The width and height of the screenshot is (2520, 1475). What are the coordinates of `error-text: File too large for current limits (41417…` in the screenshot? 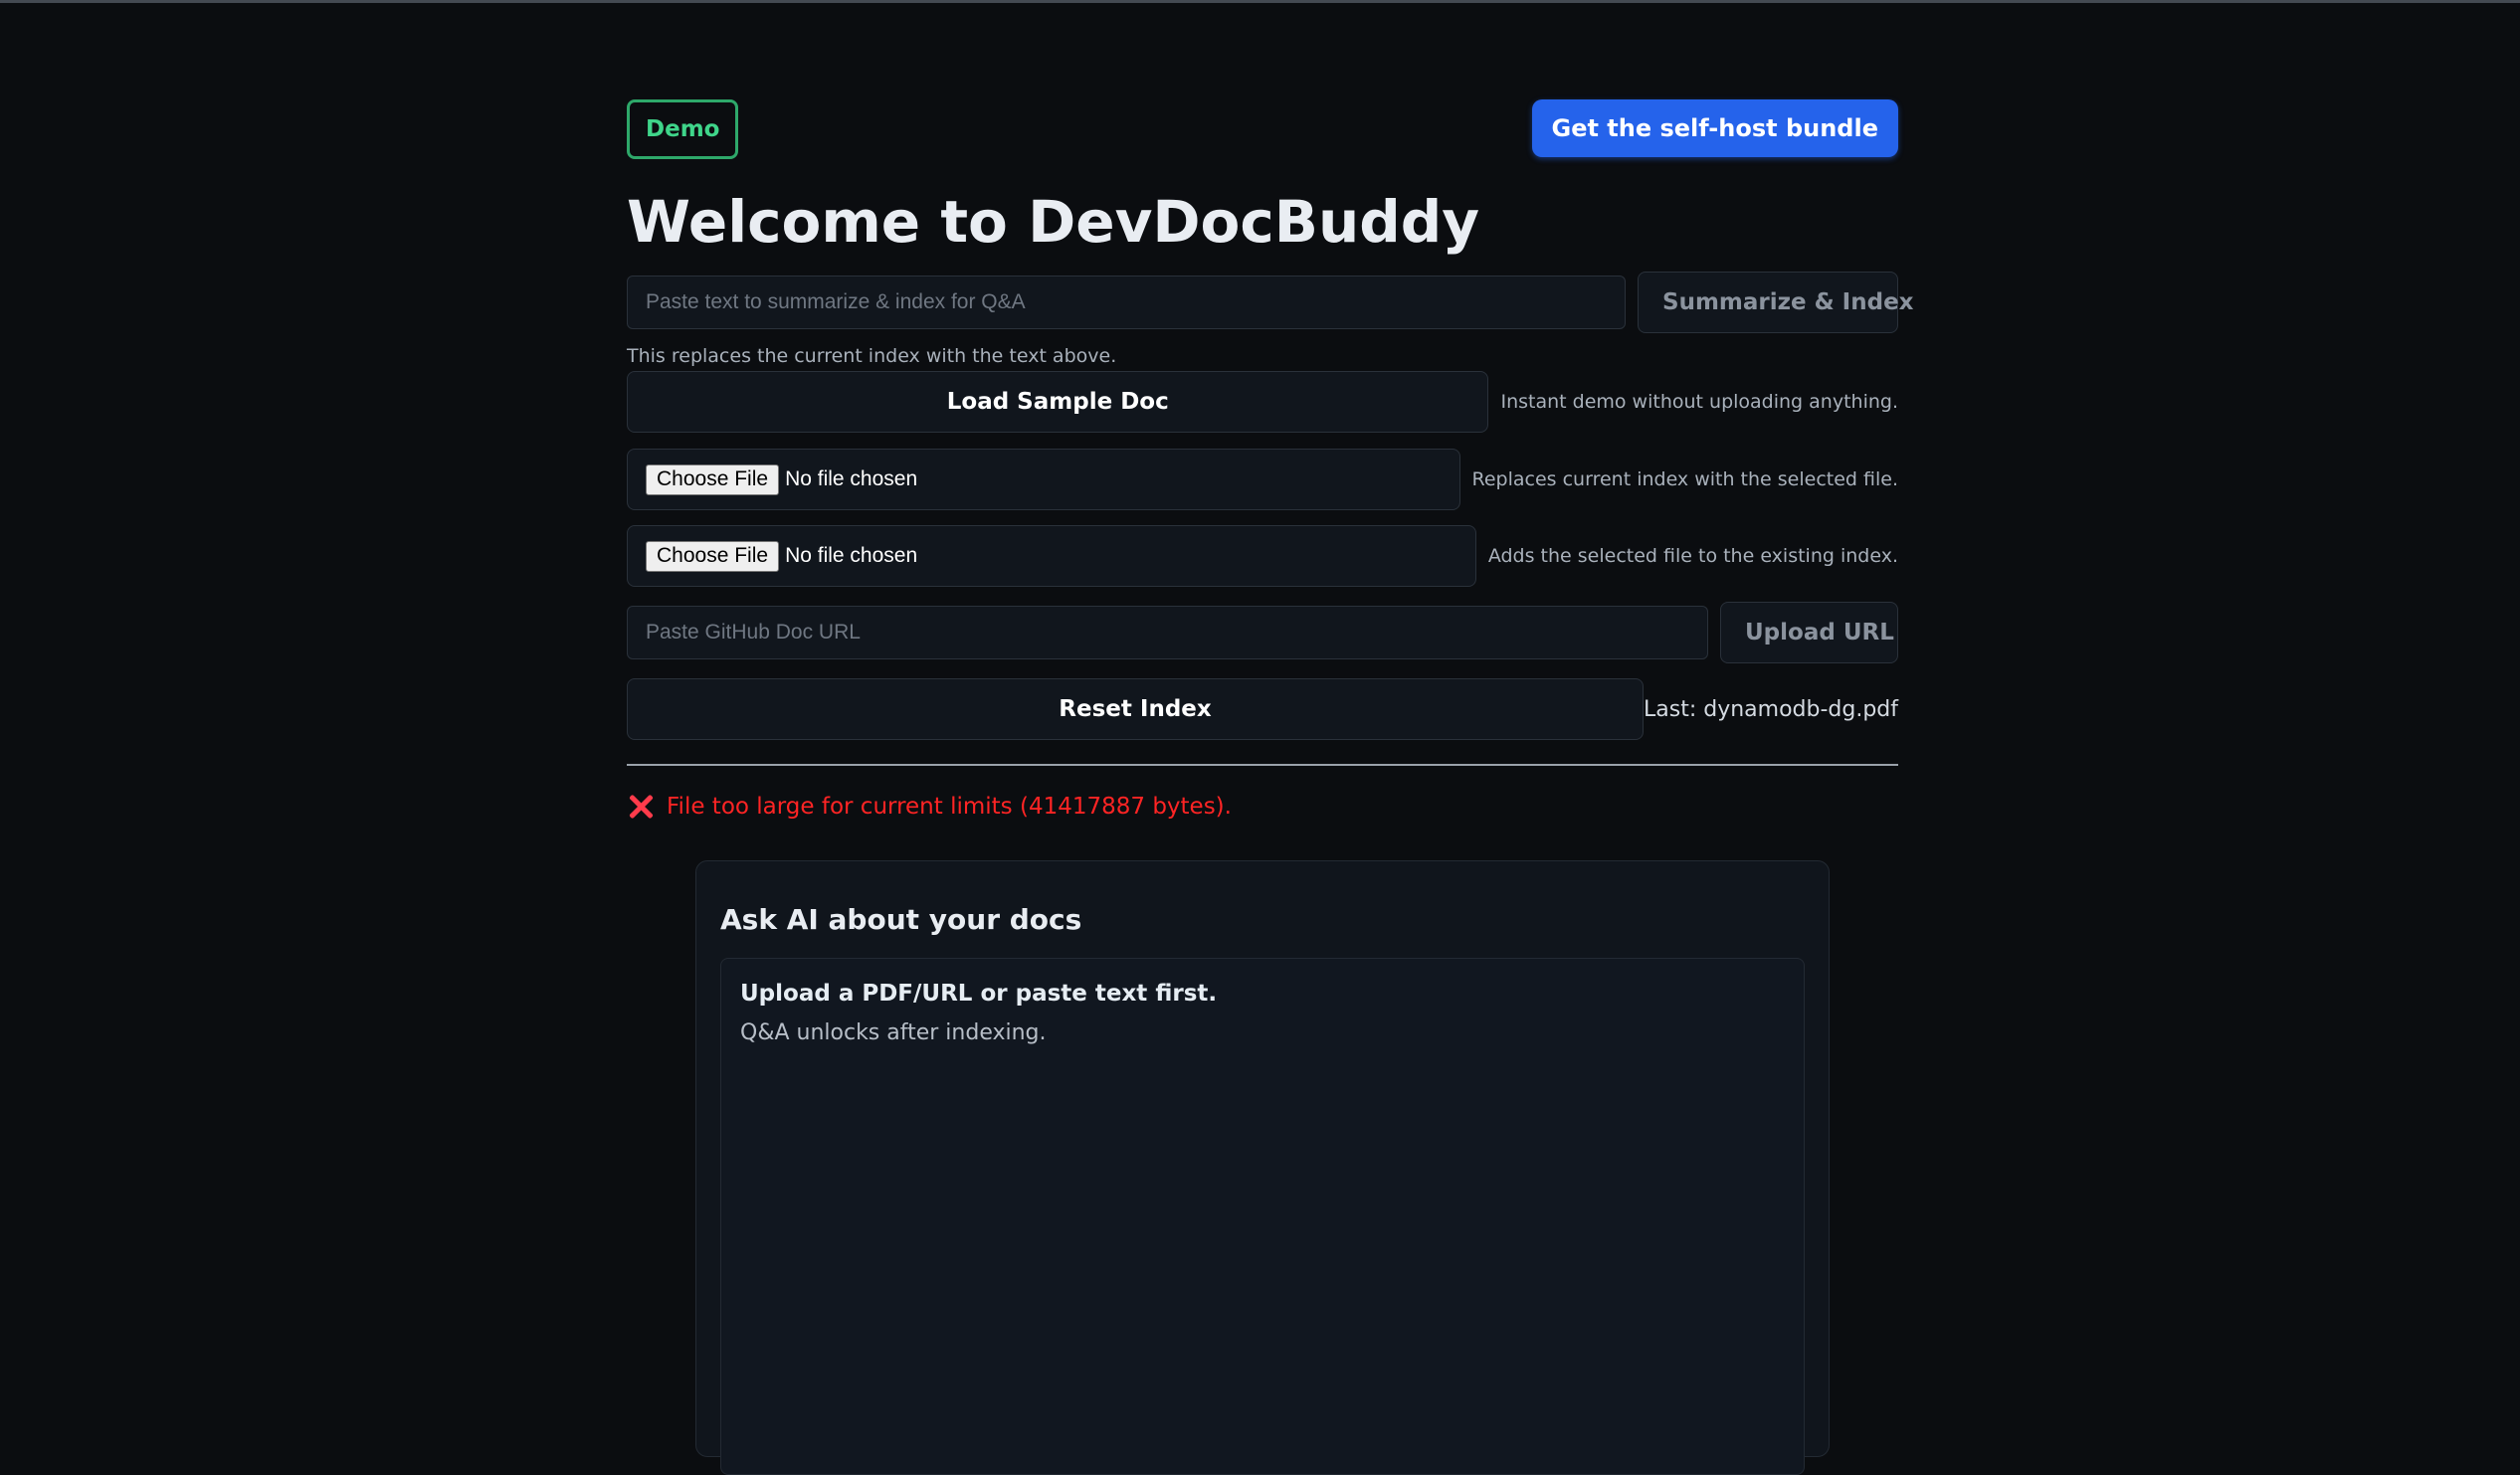 It's located at (949, 807).